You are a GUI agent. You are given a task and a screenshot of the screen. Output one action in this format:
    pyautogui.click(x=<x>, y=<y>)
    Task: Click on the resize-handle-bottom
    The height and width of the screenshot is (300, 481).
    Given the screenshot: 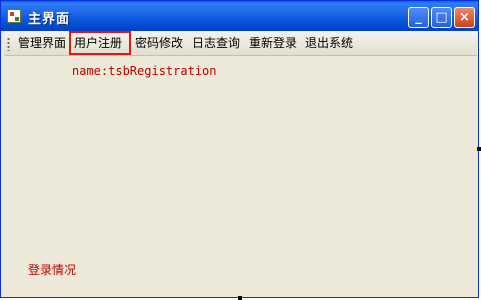 What is the action you would take?
    pyautogui.click(x=240, y=298)
    